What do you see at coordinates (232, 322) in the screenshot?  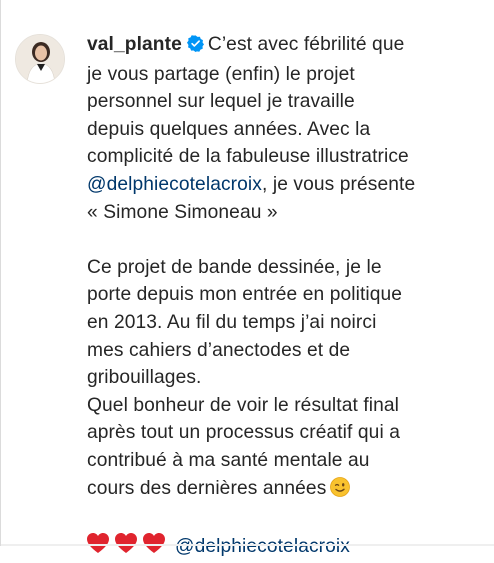 I see `caption-line: en 2013. Au fil du temps j’ai noirci` at bounding box center [232, 322].